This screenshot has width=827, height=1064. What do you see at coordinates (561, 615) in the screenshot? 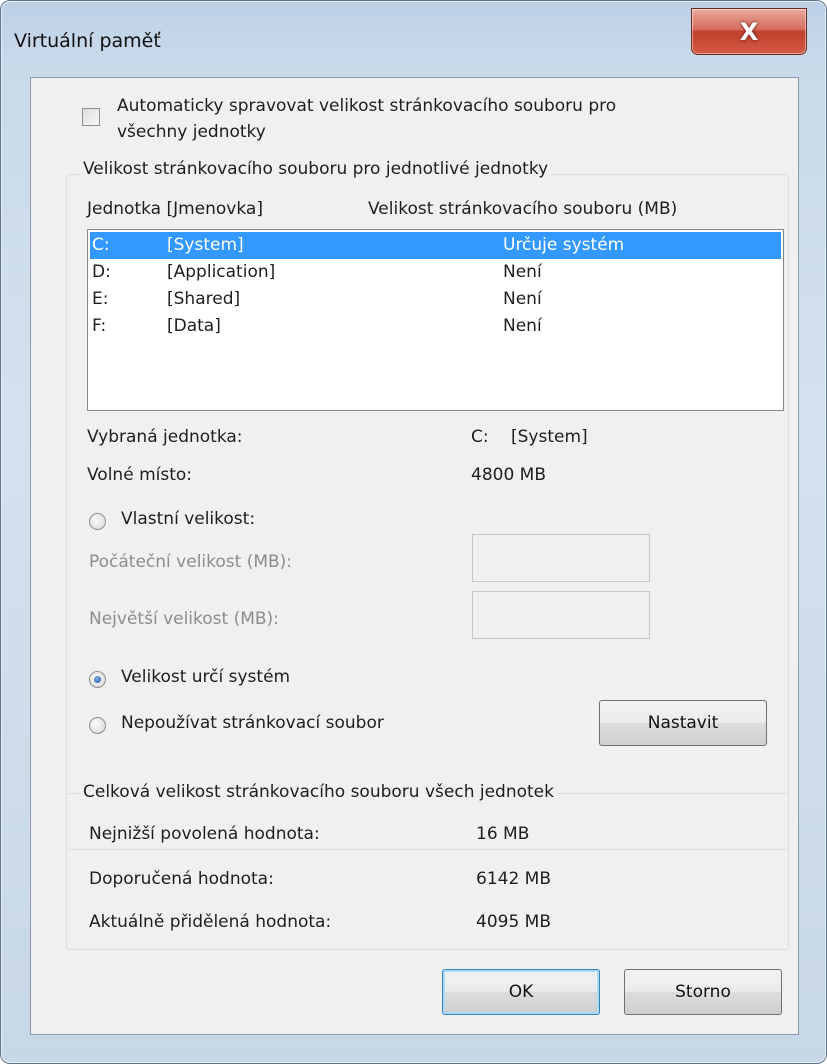
I see `max-size-input` at bounding box center [561, 615].